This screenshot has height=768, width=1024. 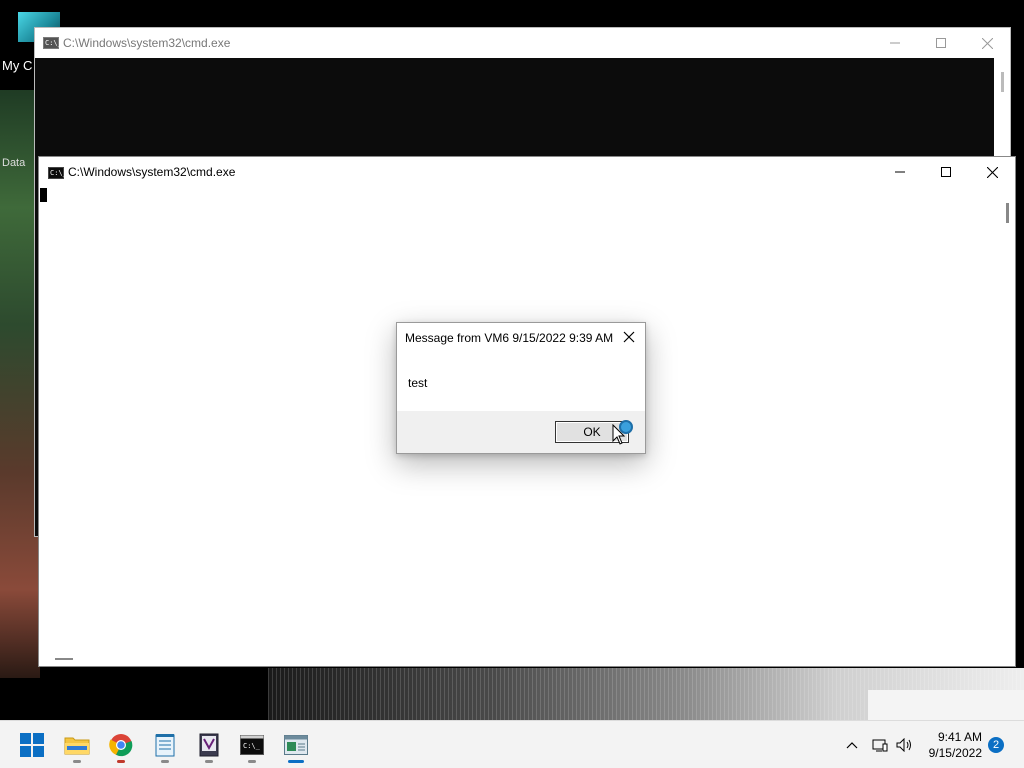 I want to click on taskbar-message-app, so click(x=296, y=745).